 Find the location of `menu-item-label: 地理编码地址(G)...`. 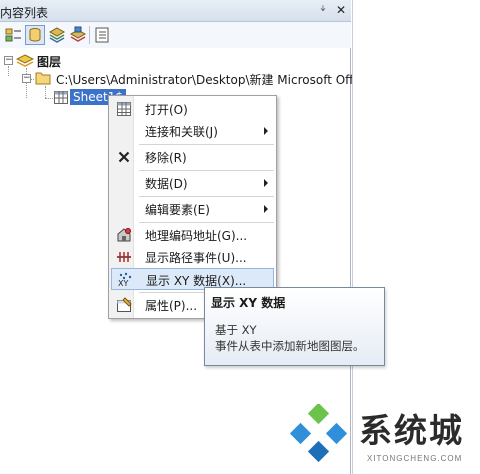

menu-item-label: 地理编码地址(G)... is located at coordinates (196, 236).